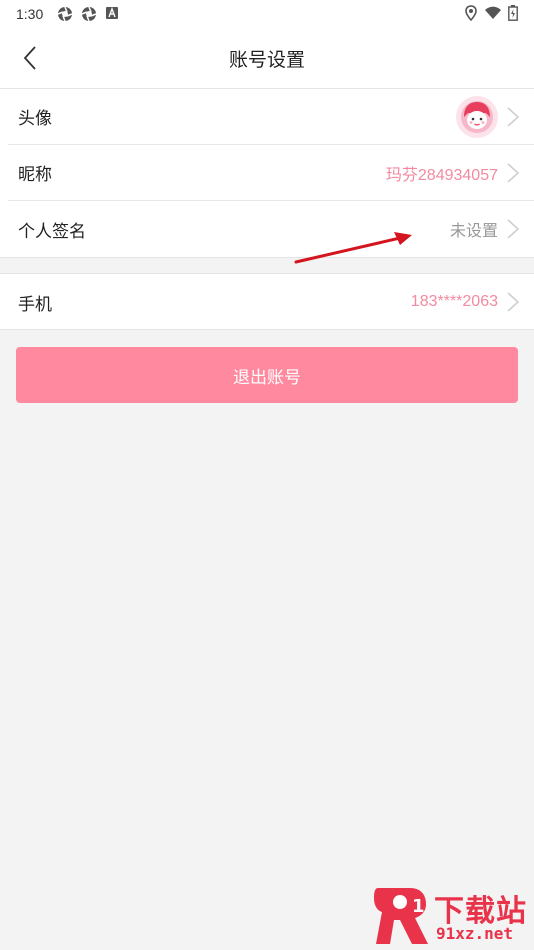 Image resolution: width=534 pixels, height=950 pixels. What do you see at coordinates (513, 14) in the screenshot?
I see `battery-icon` at bounding box center [513, 14].